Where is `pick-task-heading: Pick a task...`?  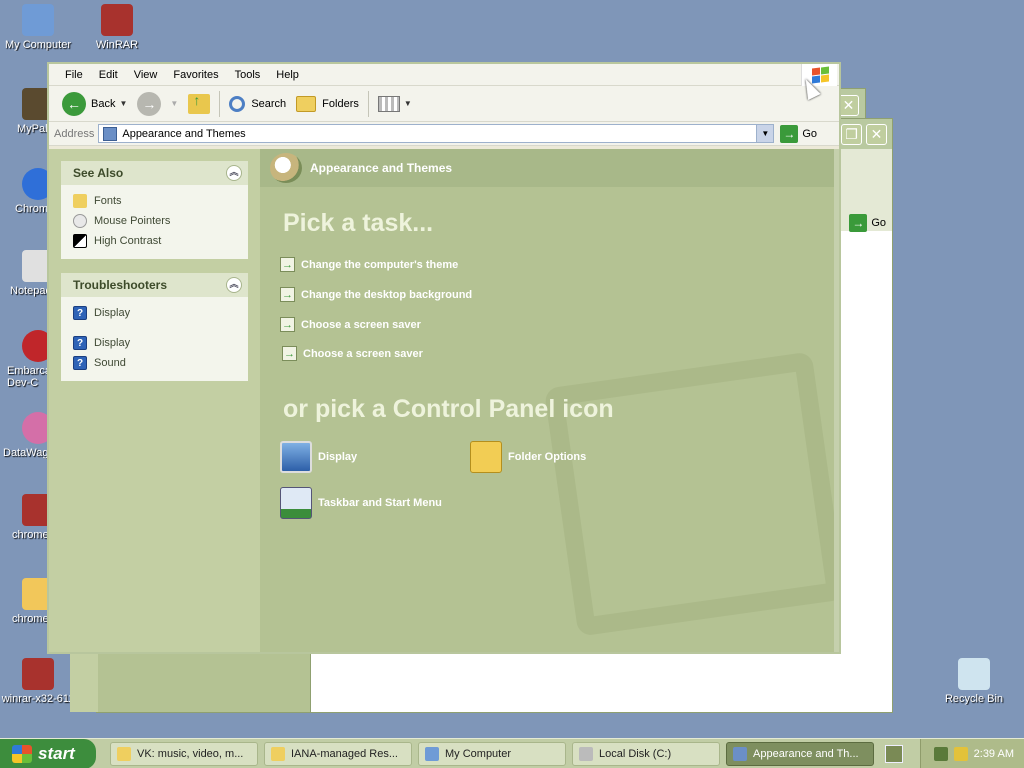 pick-task-heading: Pick a task... is located at coordinates (358, 223).